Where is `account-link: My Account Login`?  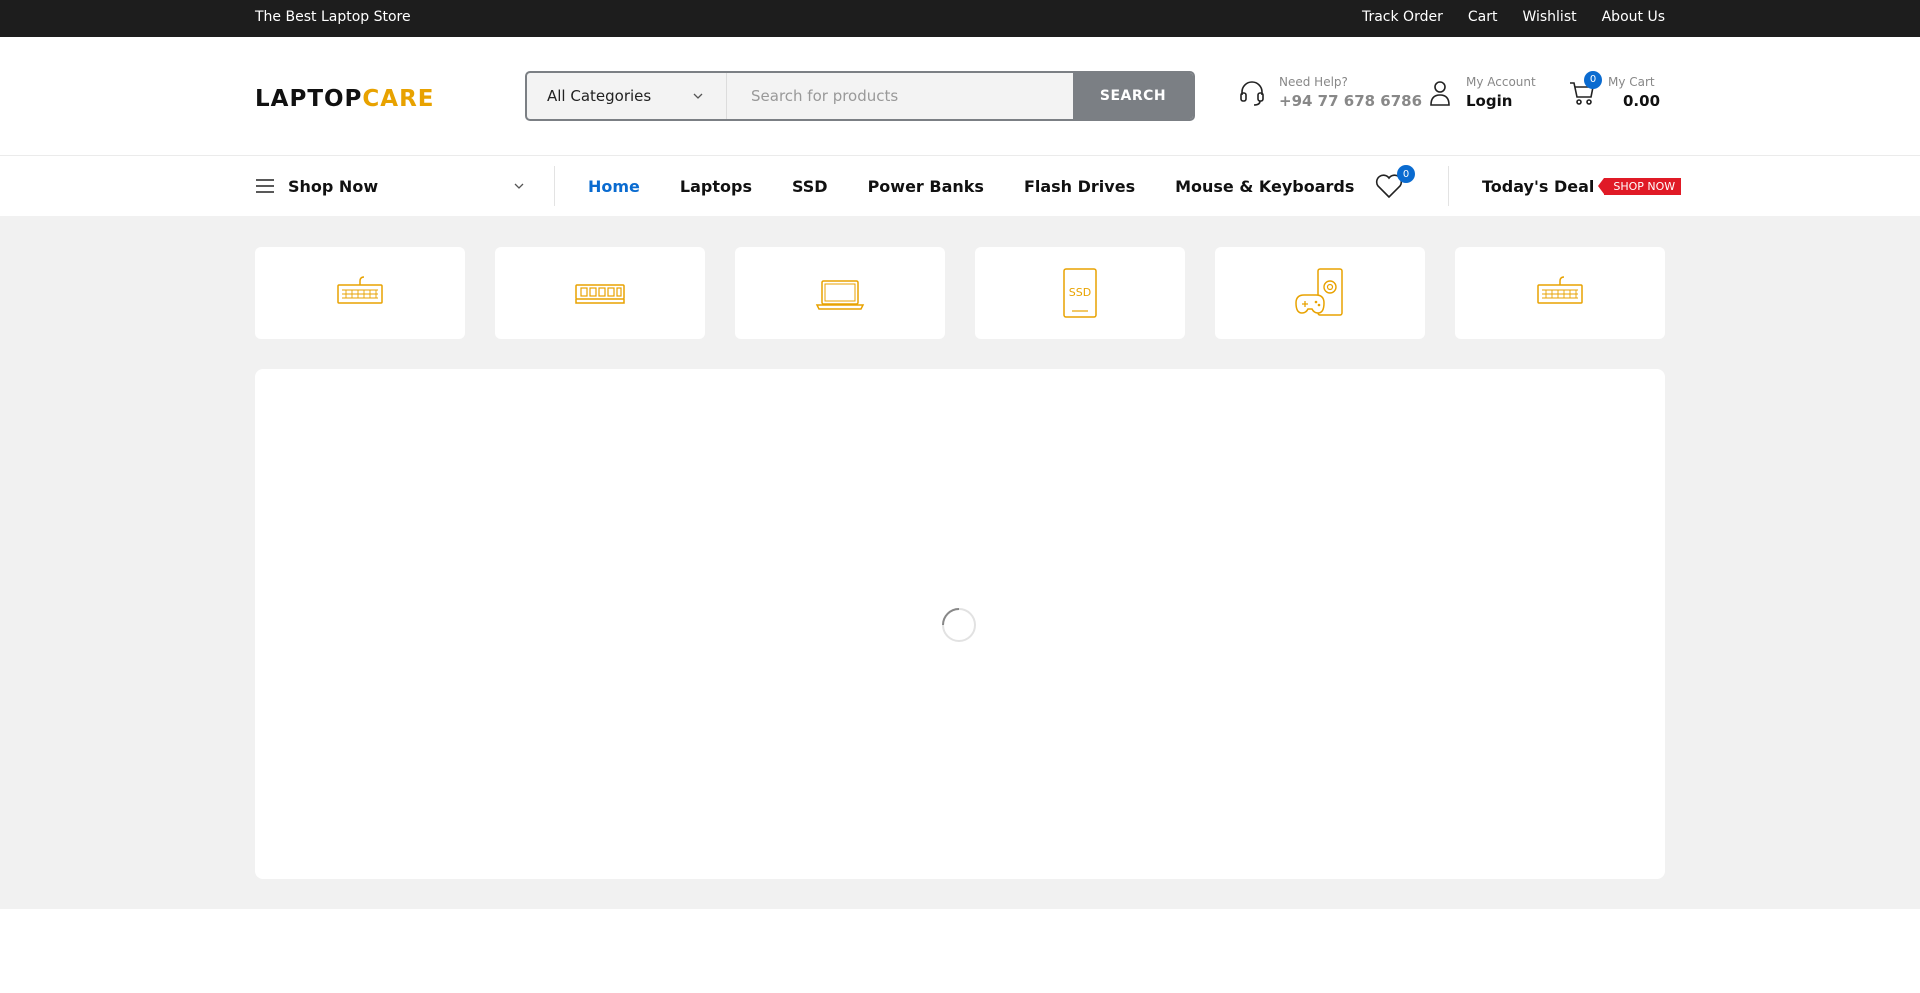
account-link: My Account Login is located at coordinates (1482, 92).